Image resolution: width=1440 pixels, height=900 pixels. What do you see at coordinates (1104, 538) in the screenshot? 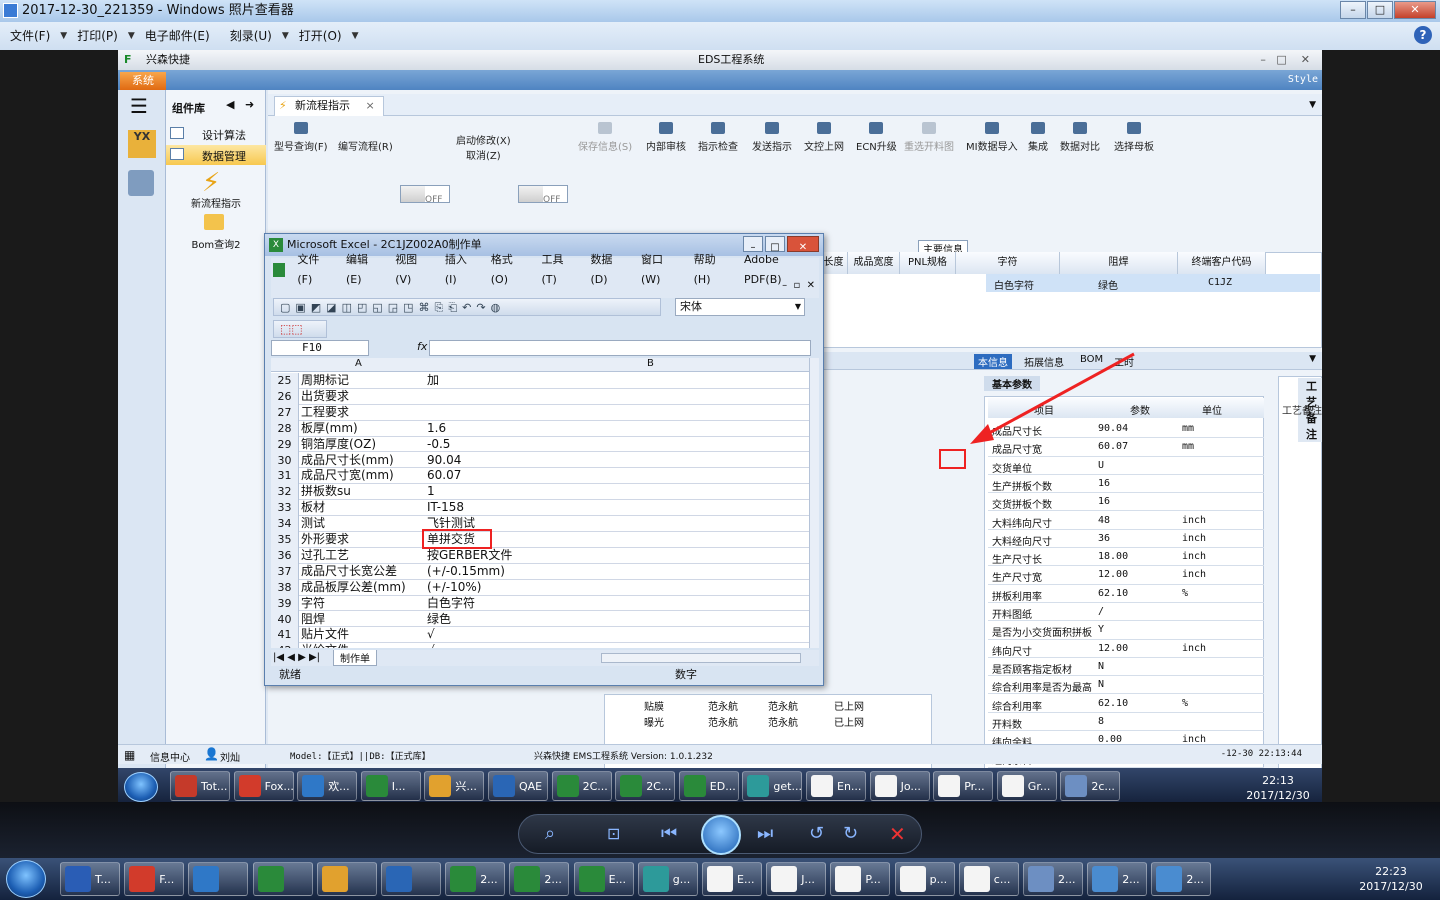
I see `prop-value: 36` at bounding box center [1104, 538].